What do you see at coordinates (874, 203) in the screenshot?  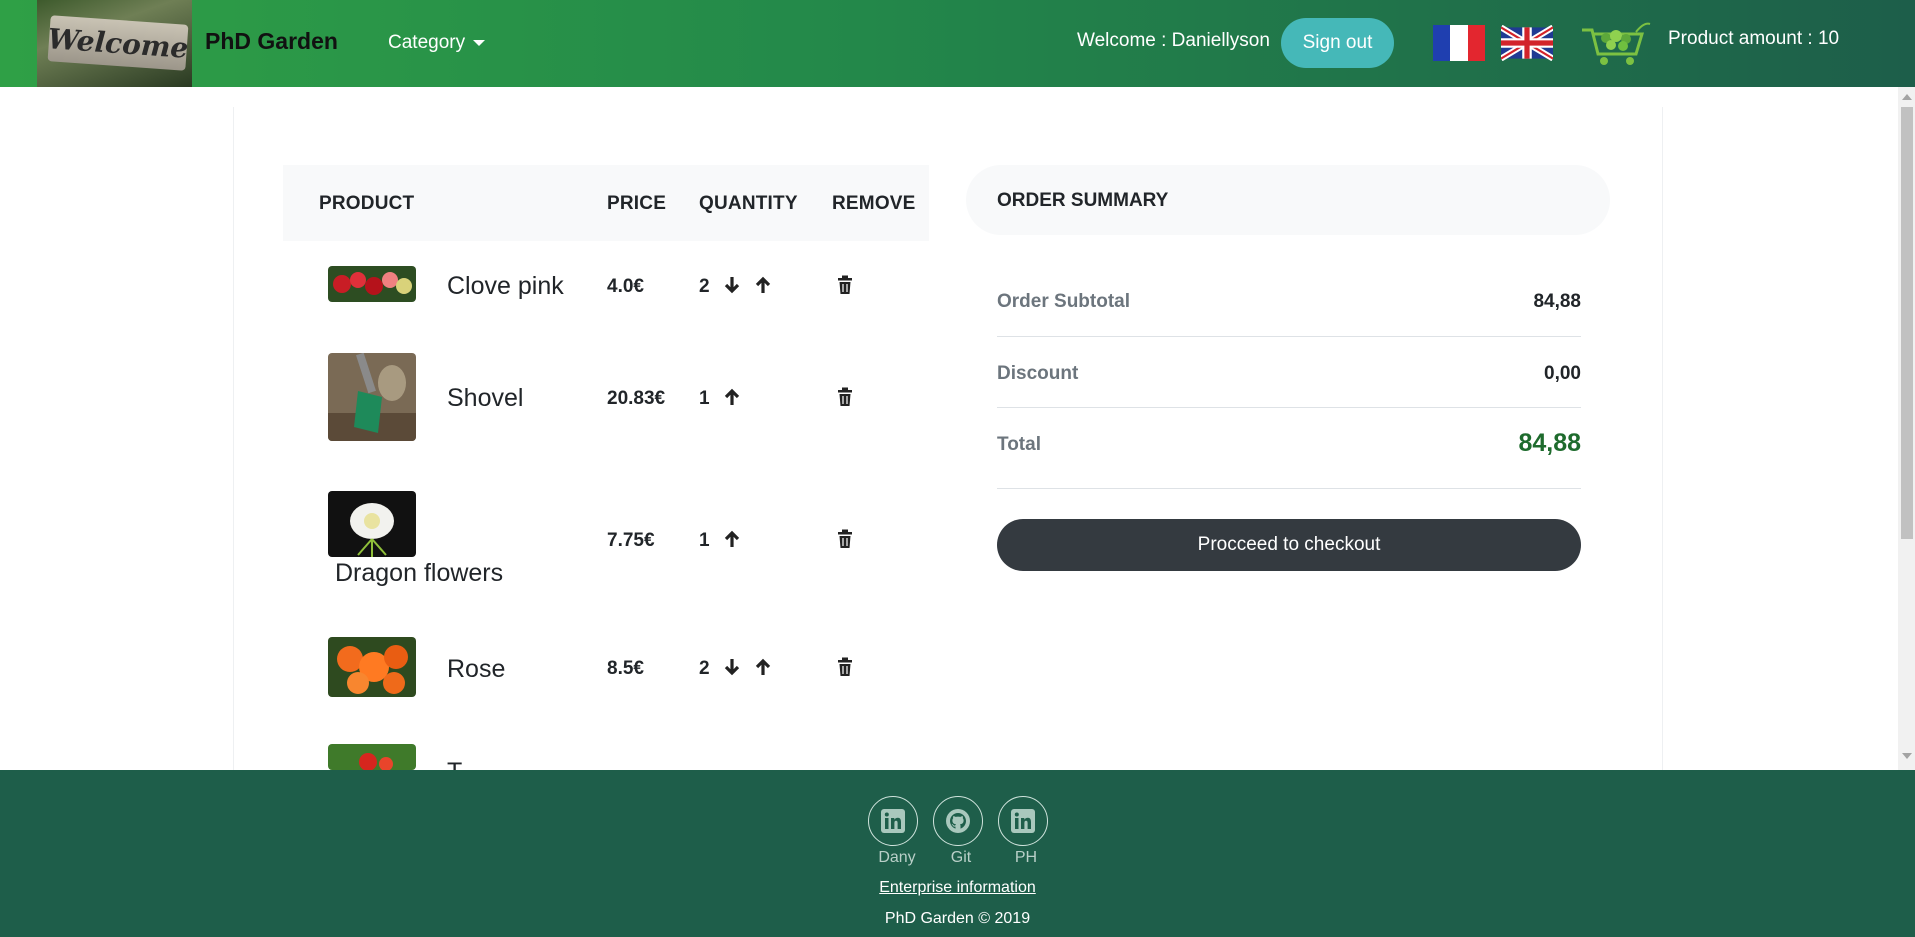 I see `header-remove: REMOVE` at bounding box center [874, 203].